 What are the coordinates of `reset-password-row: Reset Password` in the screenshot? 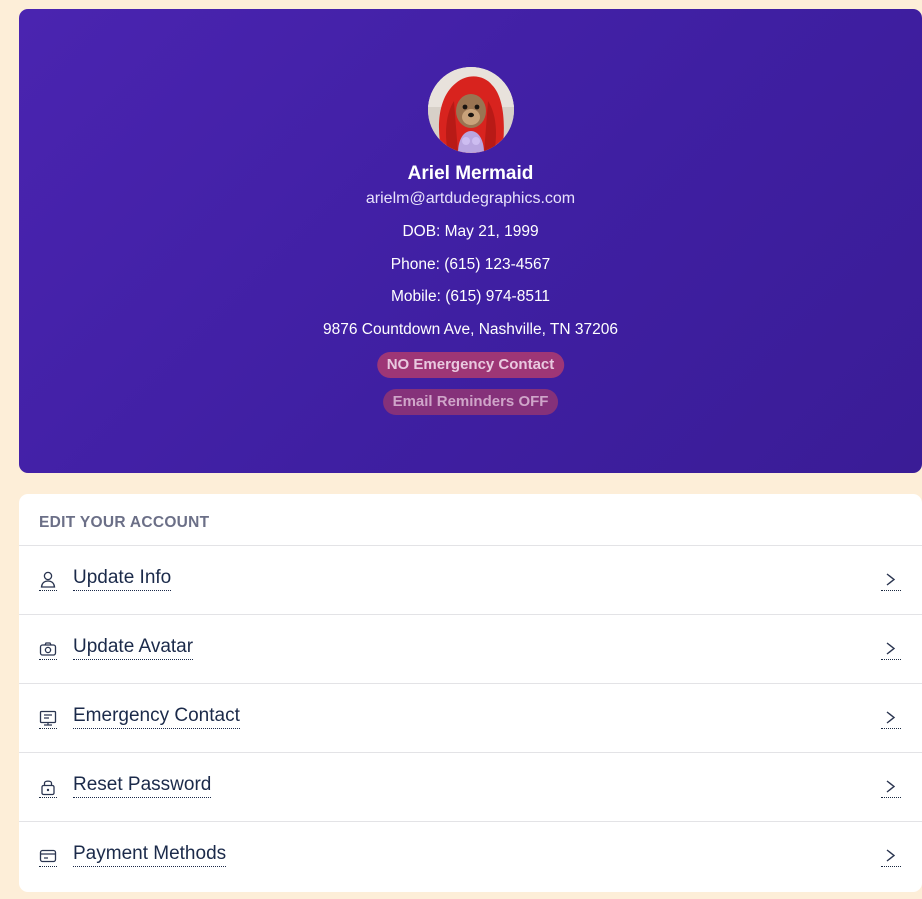 It's located at (470, 786).